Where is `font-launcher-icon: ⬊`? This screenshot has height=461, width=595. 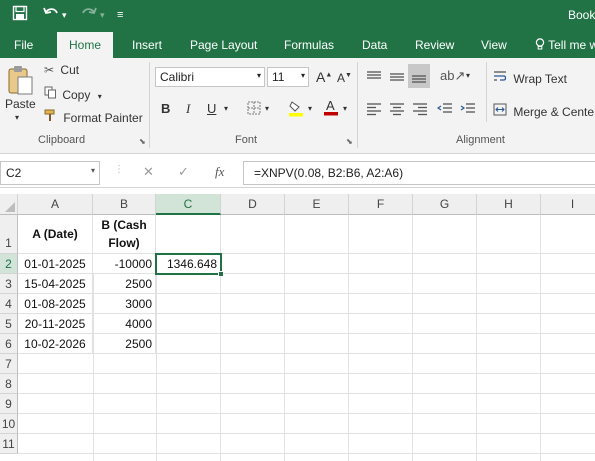 font-launcher-icon: ⬊ is located at coordinates (349, 141).